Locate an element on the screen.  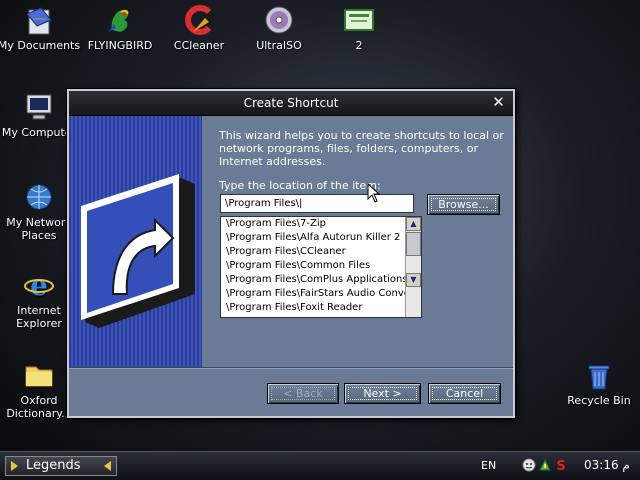
language-indicator: EN is located at coordinates (488, 465).